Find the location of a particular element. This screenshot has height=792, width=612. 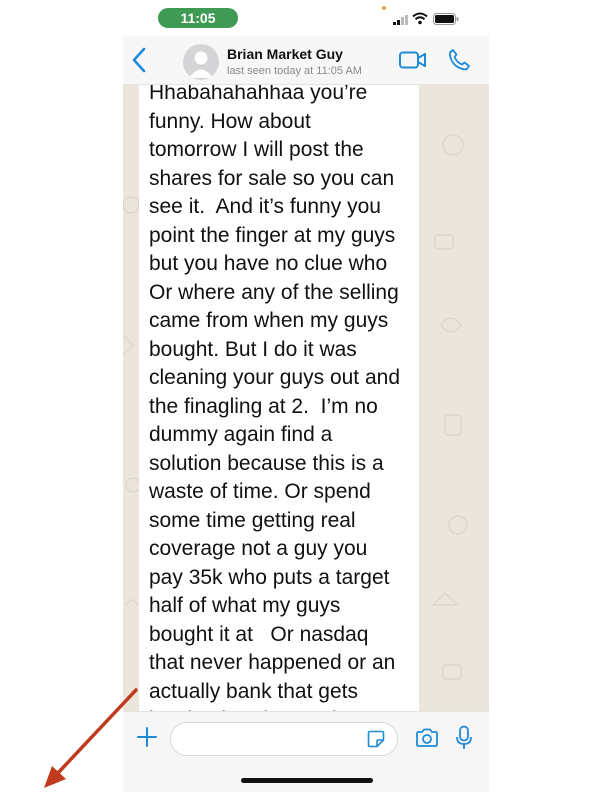

message-line: solution because this is a is located at coordinates (266, 463).